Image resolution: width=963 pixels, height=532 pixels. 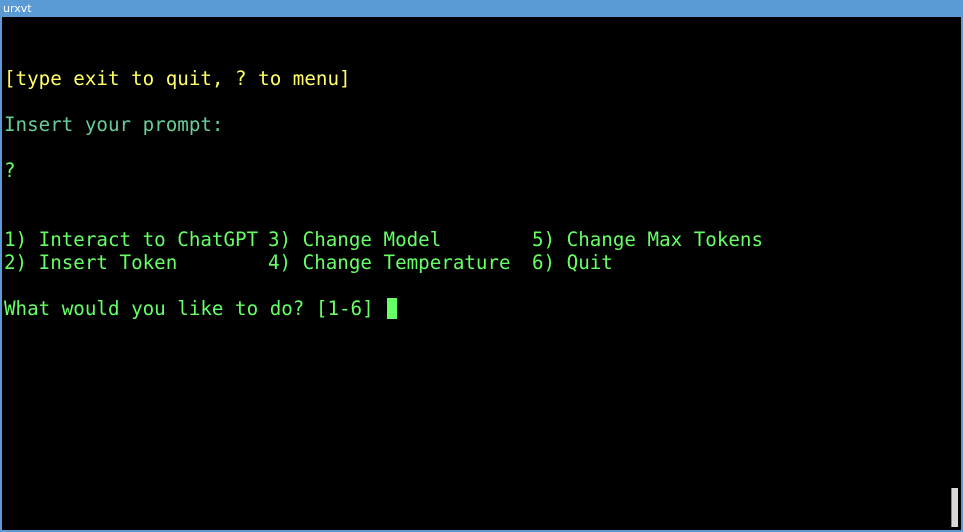 I want to click on question-line: What would you like to do? [1-6], so click(x=201, y=308).